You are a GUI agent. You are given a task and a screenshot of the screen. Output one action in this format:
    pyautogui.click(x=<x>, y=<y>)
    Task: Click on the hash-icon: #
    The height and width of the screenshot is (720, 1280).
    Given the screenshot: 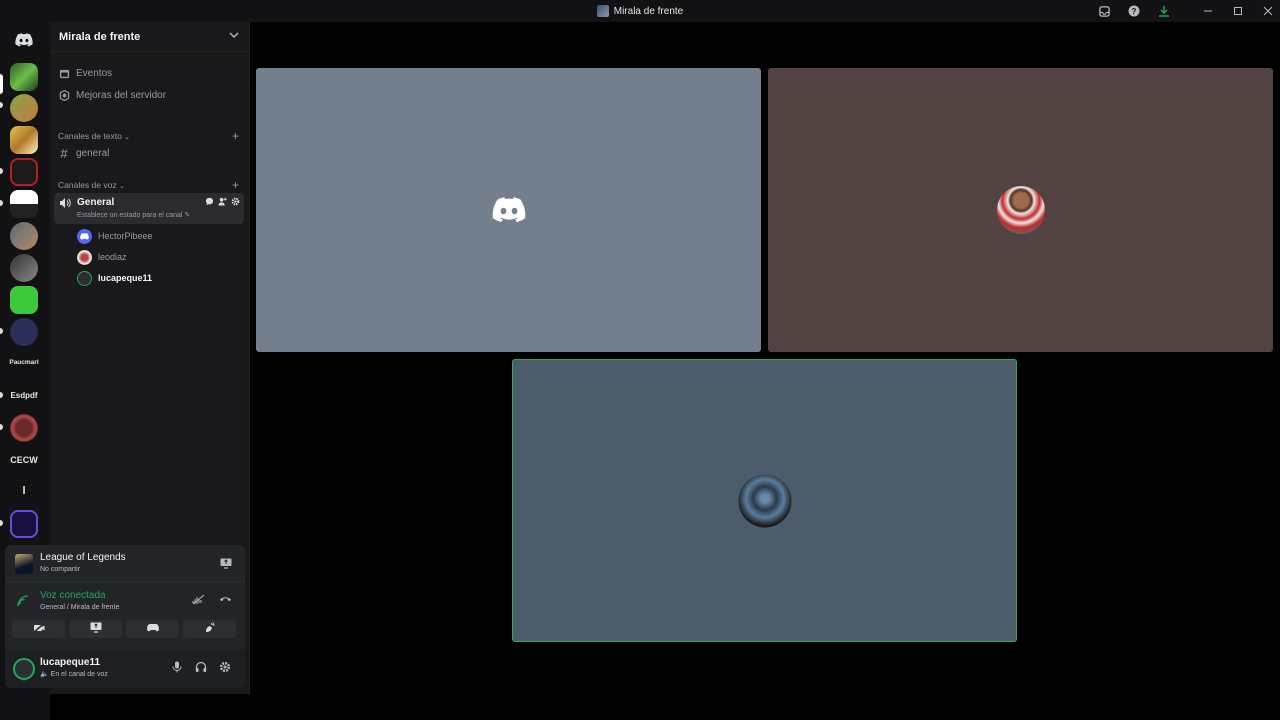 What is the action you would take?
    pyautogui.click(x=64, y=153)
    